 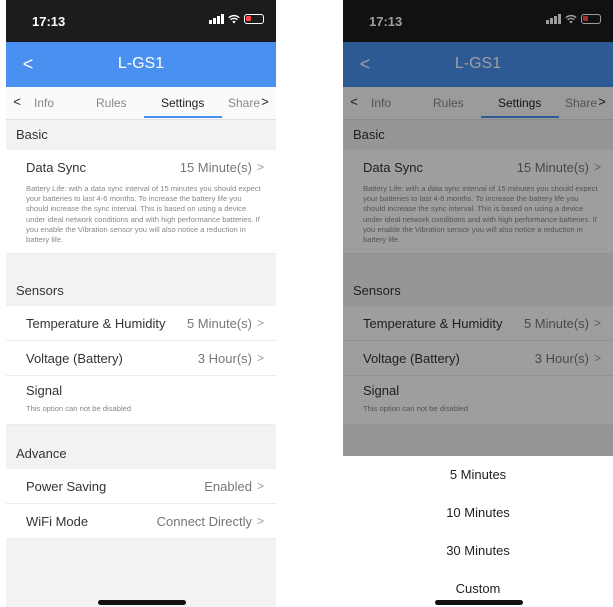 I want to click on page-title: L-GS1, so click(x=141, y=63).